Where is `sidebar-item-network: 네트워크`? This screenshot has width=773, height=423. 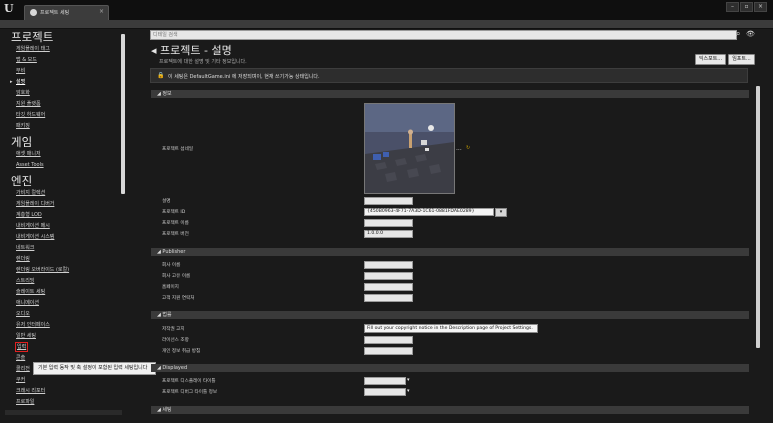
sidebar-item-network: 네트워크 is located at coordinates (63, 248).